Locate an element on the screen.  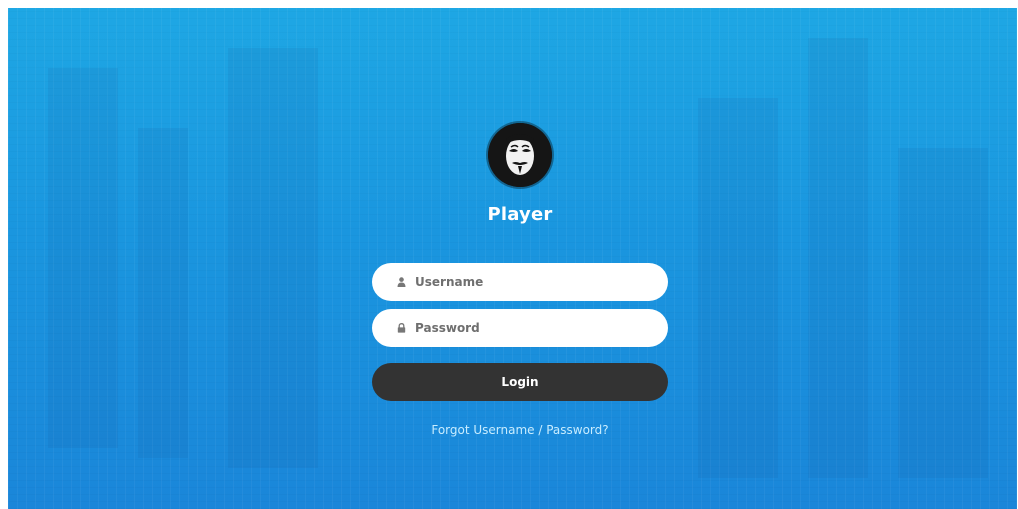
profile-avatar is located at coordinates (520, 155).